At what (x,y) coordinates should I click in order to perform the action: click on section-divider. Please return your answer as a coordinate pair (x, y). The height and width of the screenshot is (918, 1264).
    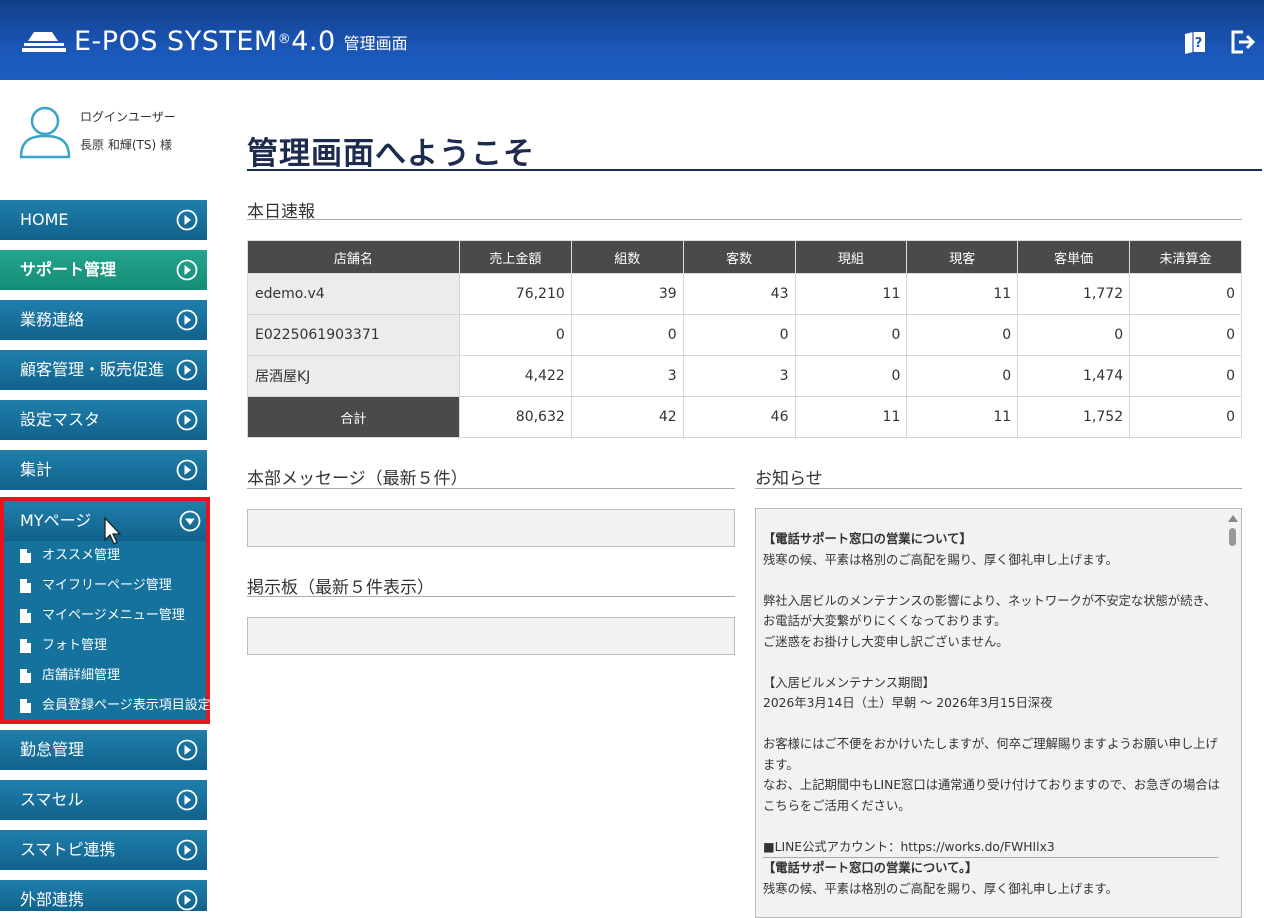
    Looking at the image, I should click on (491, 596).